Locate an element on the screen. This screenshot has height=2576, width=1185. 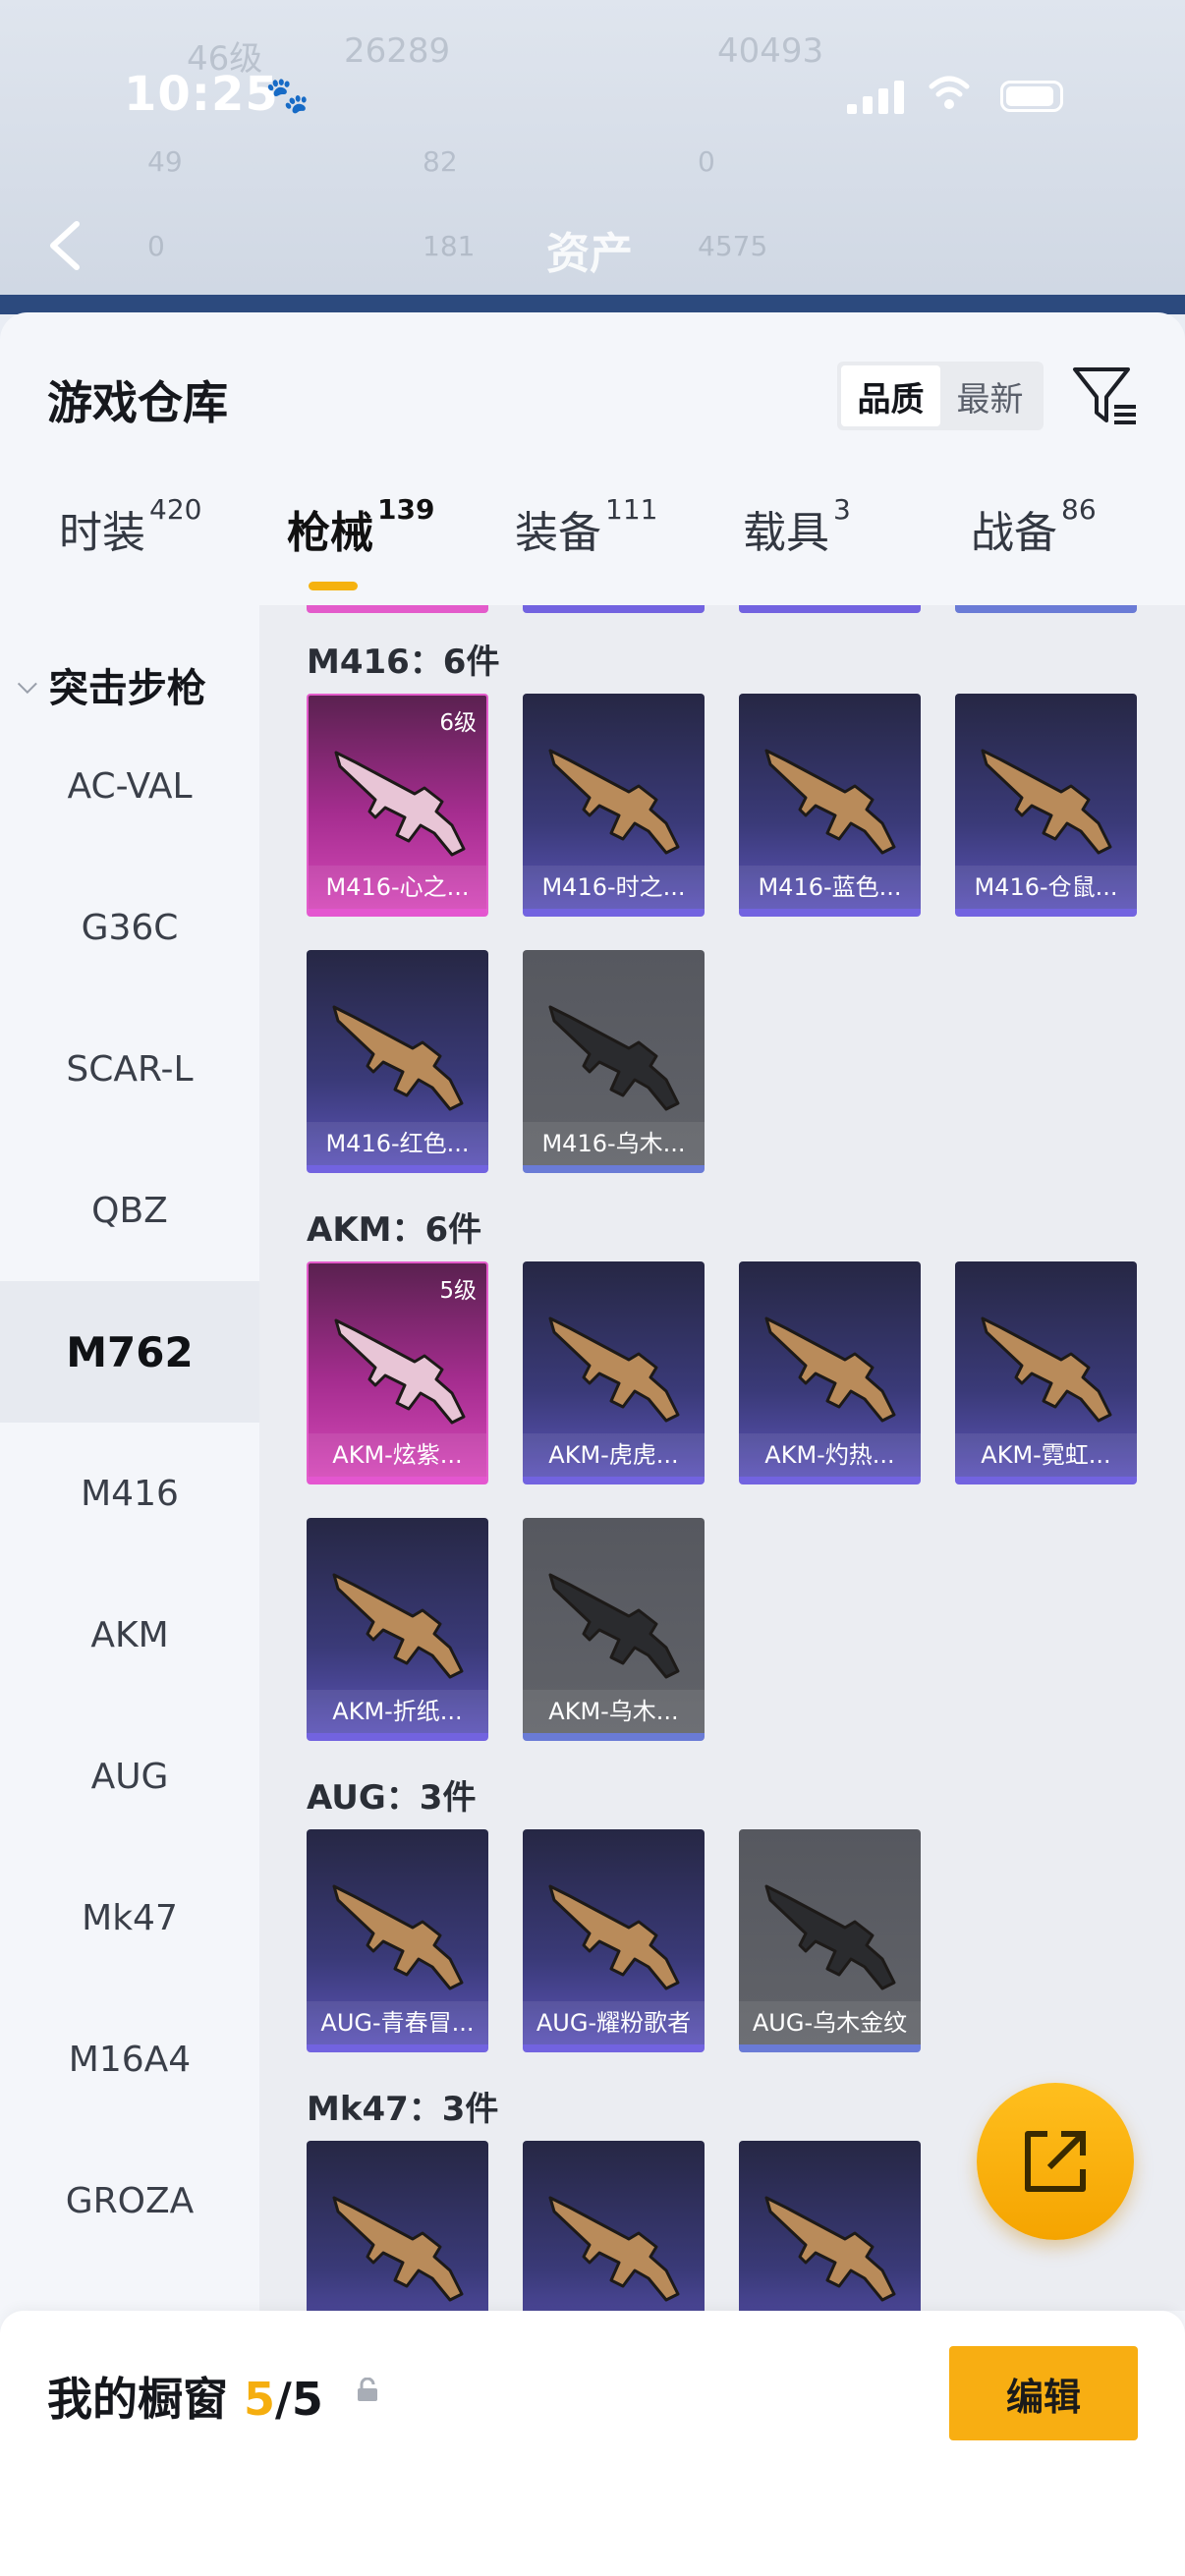
bg-value: 4575 is located at coordinates (733, 246).